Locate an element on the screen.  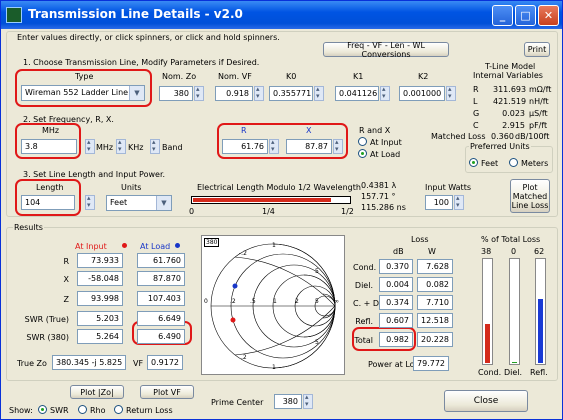
plot-zo-button: Plot |Zo| is located at coordinates (97, 392).